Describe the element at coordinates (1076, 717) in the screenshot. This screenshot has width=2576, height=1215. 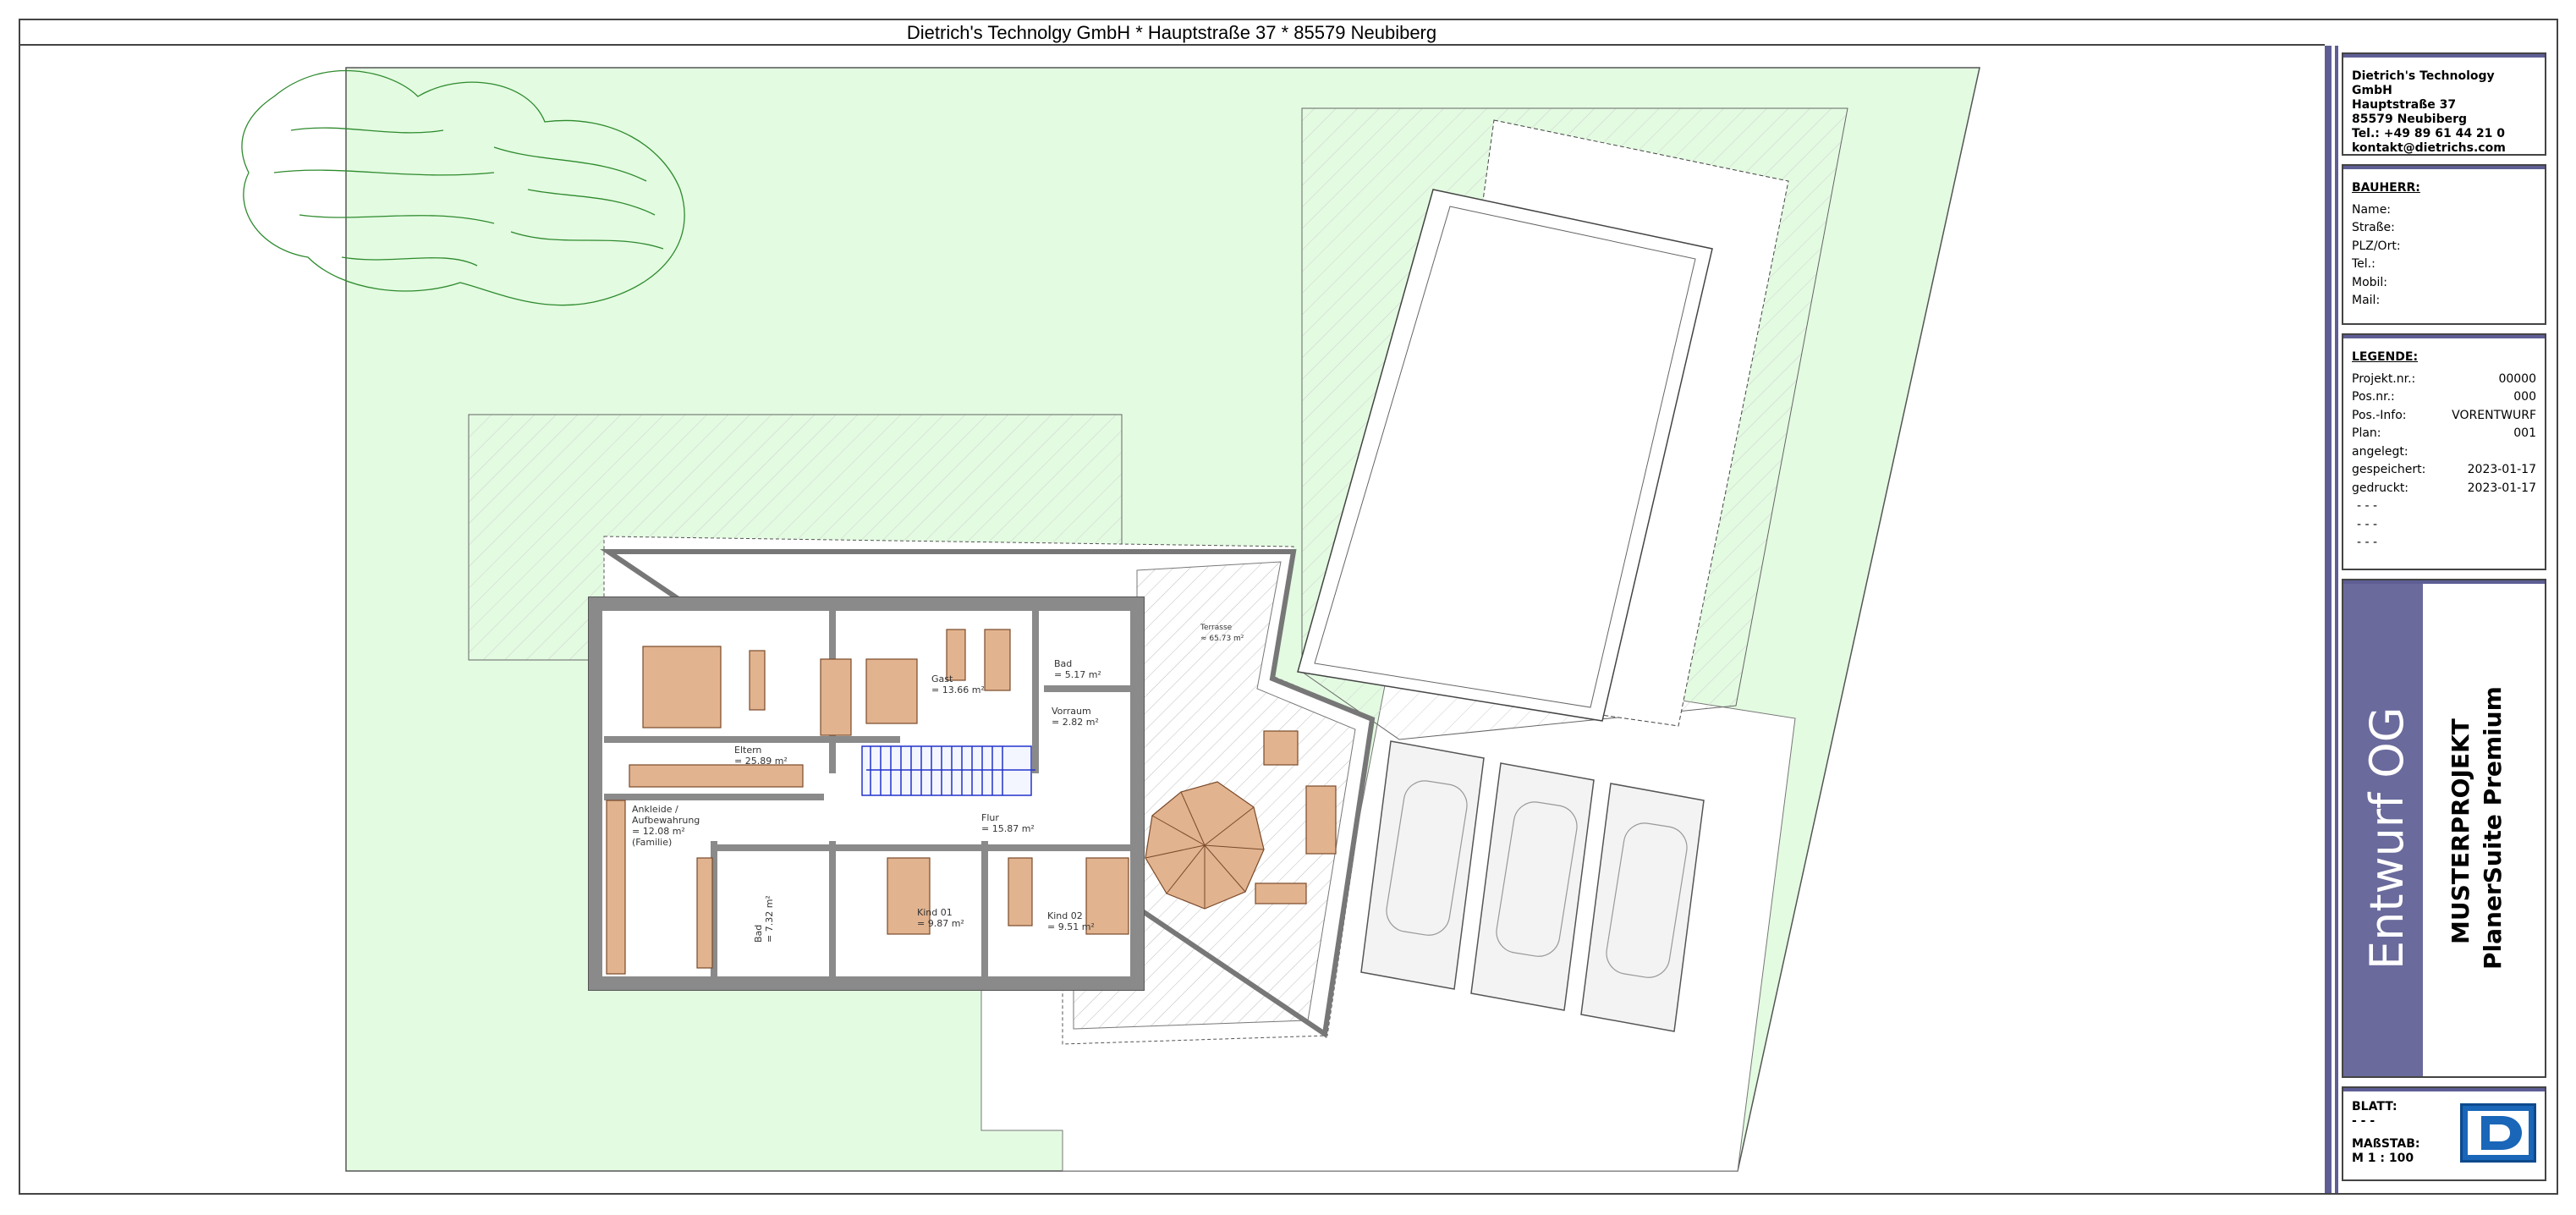
I see `room-label-vorraum: Vorraum = 2.82 m²` at that location.